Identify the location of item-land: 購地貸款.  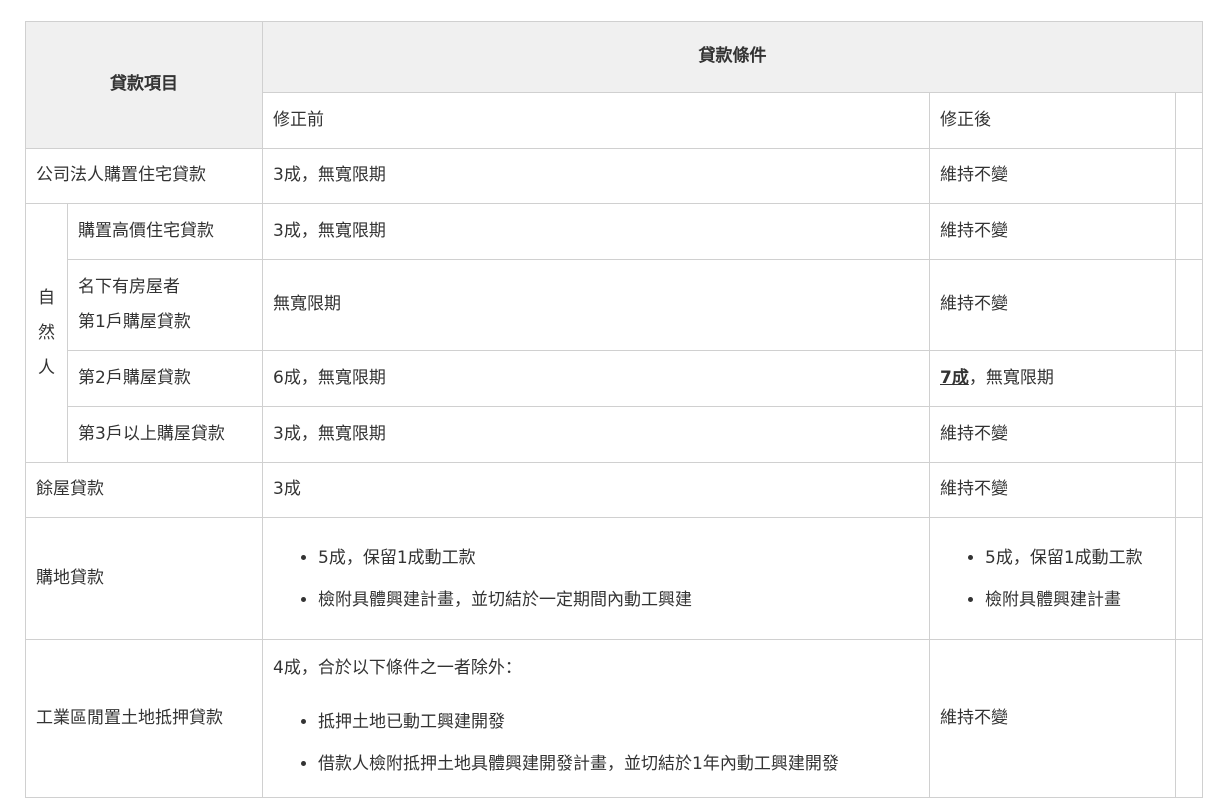
(144, 578).